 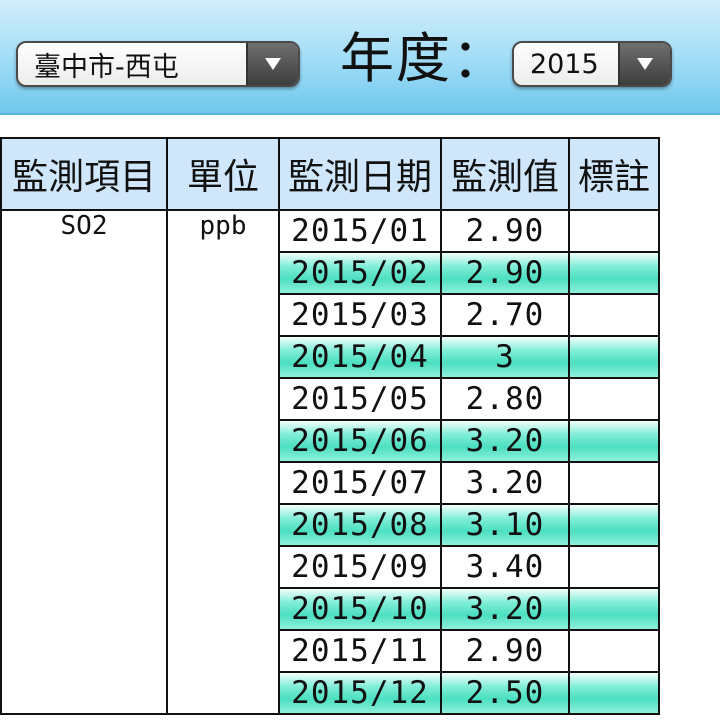 What do you see at coordinates (505, 399) in the screenshot?
I see `value-cell: 2.80` at bounding box center [505, 399].